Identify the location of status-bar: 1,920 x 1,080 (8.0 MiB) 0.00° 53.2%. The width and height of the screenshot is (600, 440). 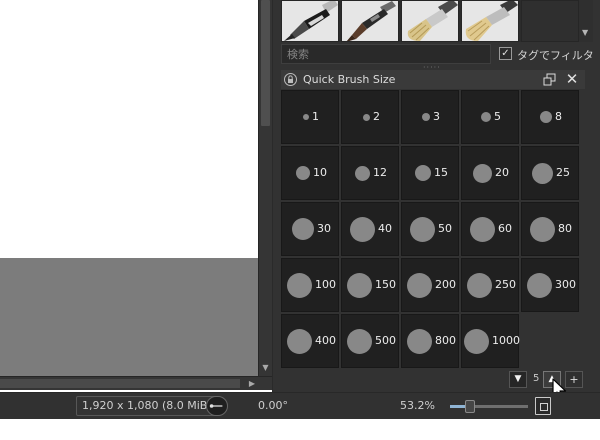
(300, 405).